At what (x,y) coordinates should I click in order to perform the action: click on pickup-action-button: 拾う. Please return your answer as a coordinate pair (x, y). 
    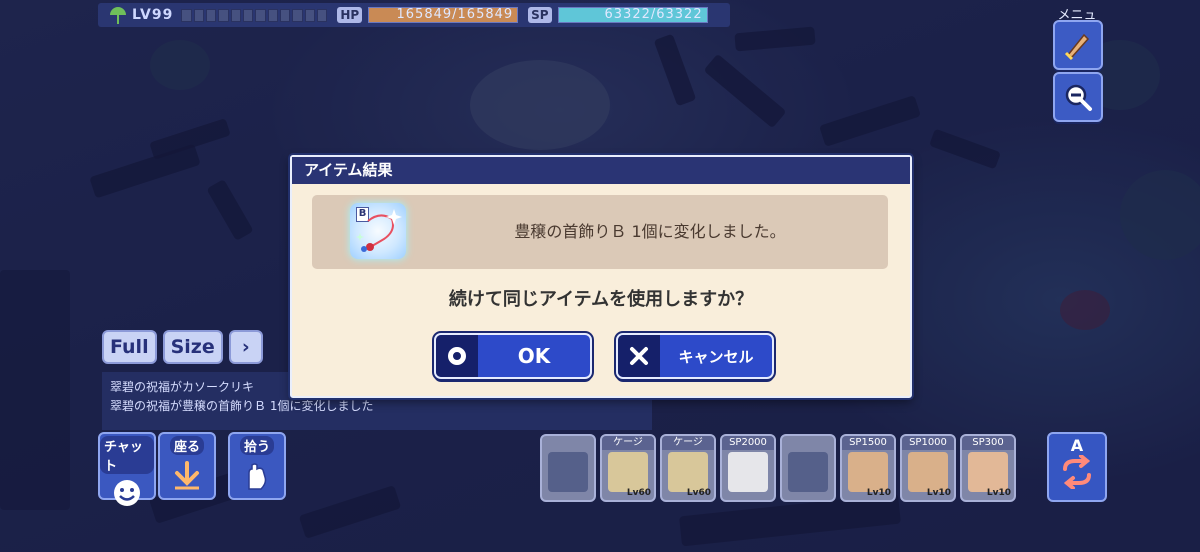
    Looking at the image, I should click on (257, 466).